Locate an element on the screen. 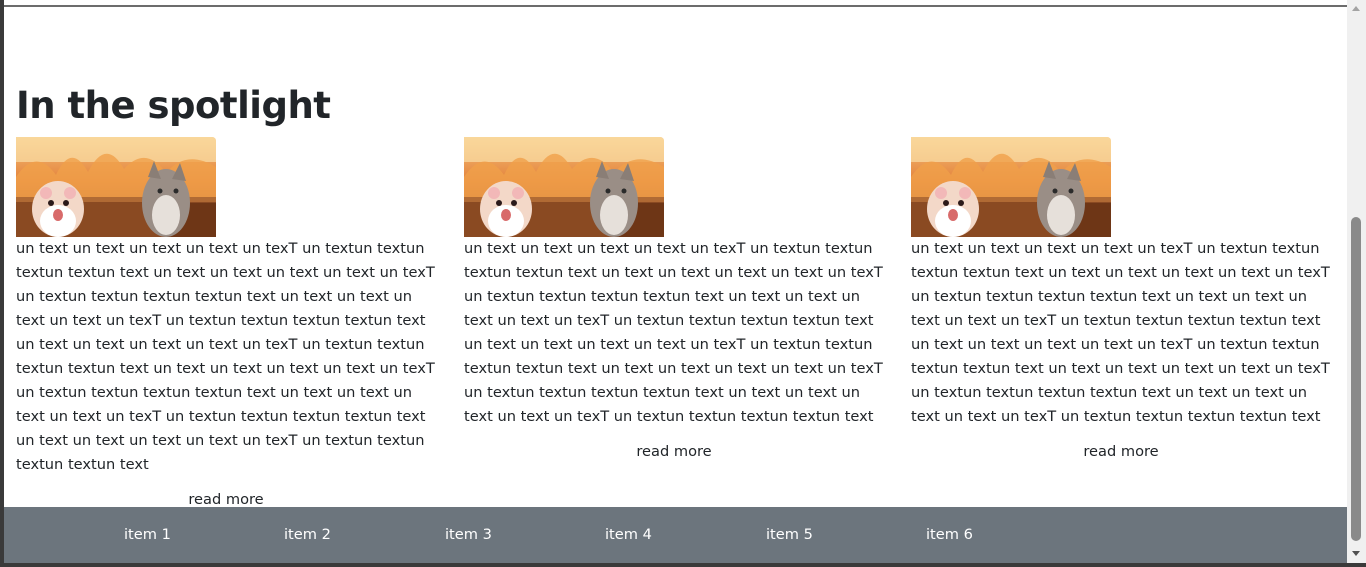 Image resolution: width=1366 pixels, height=567 pixels. scroll-up-arrow-icon is located at coordinates (1356, 8).